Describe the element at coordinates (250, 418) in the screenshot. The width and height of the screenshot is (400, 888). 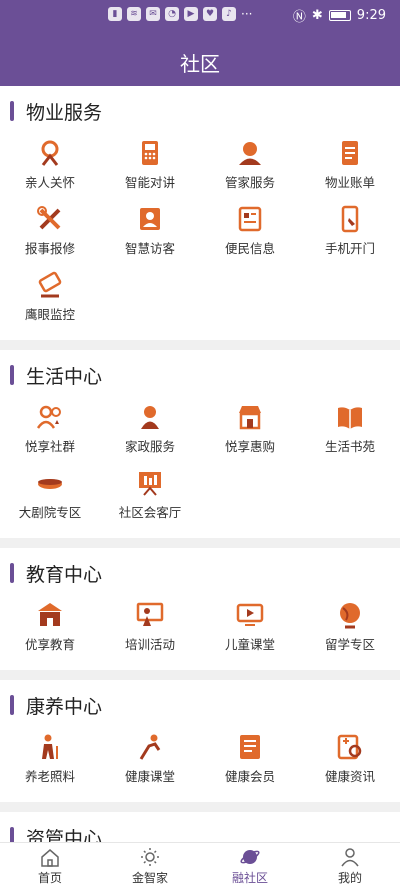
I see `shop-icon` at that location.